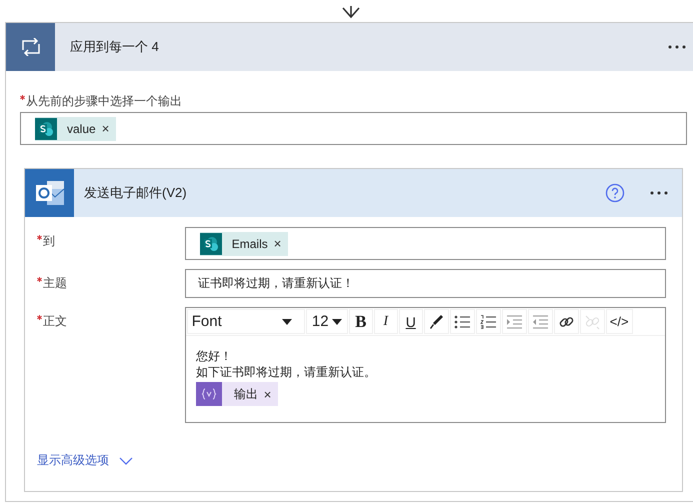 This screenshot has width=693, height=504. I want to click on loop-icon, so click(31, 47).